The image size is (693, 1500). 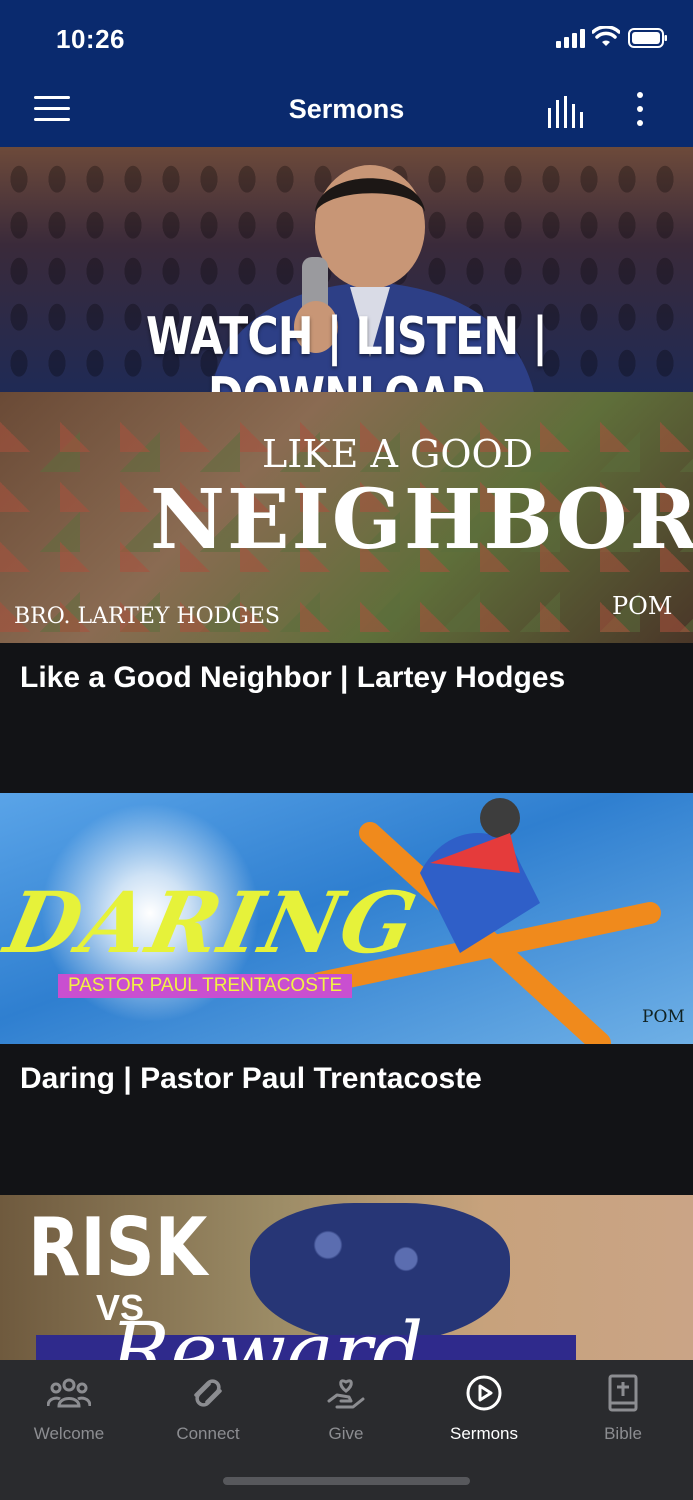 I want to click on tab-label: Bible, so click(x=623, y=1433).